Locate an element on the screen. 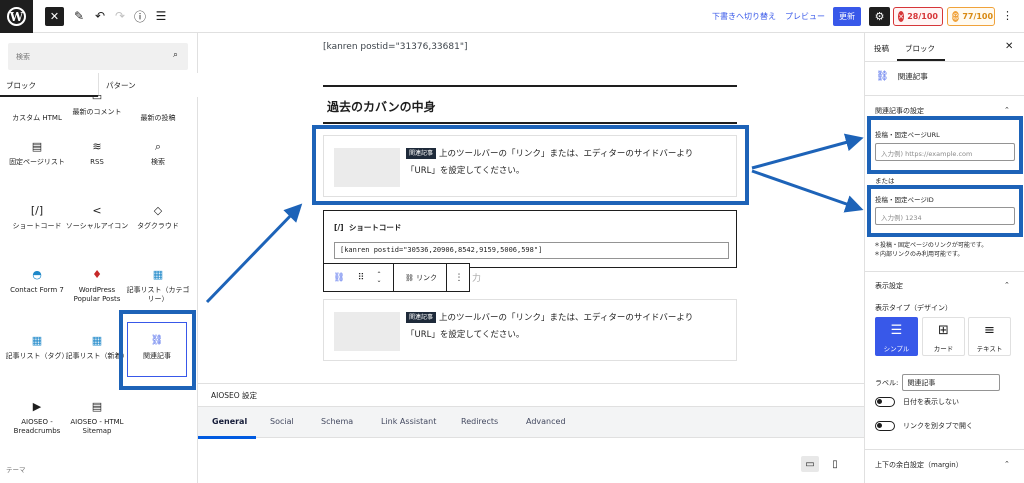  readability-score-button: ☺ 77/100 is located at coordinates (971, 16).